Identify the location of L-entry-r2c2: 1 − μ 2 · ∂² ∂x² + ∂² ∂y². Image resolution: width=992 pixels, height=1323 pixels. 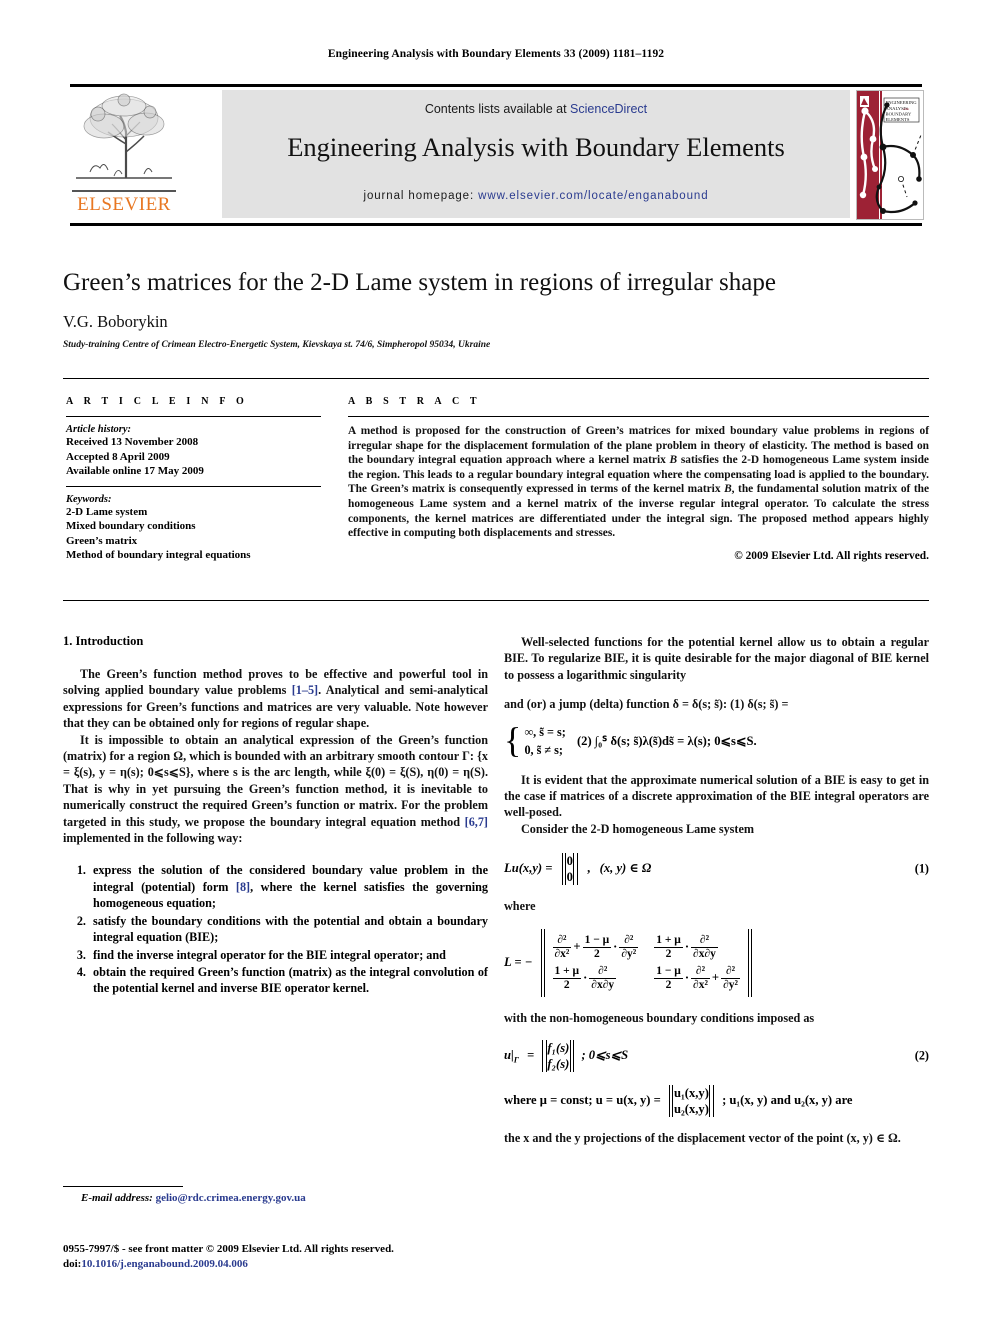
(697, 978).